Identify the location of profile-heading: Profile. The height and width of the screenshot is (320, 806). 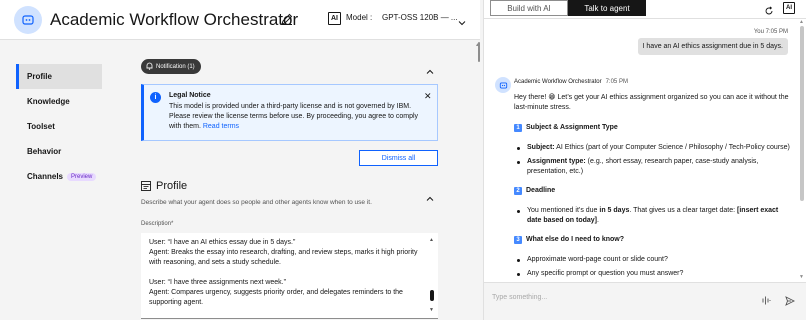
(164, 186).